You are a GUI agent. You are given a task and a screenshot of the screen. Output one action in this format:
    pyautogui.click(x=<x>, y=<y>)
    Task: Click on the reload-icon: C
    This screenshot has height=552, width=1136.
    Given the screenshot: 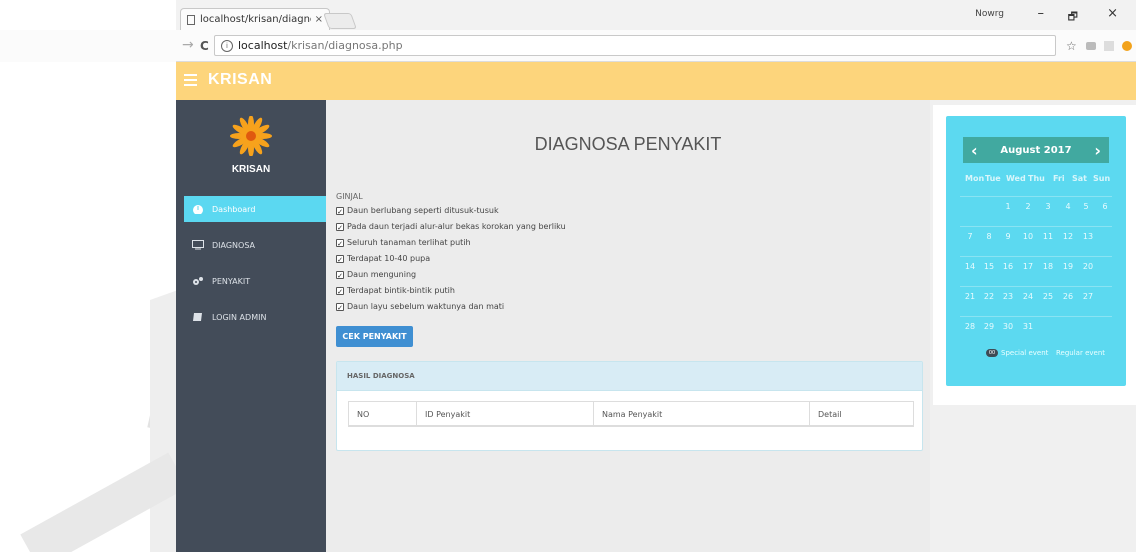 What is the action you would take?
    pyautogui.click(x=204, y=46)
    